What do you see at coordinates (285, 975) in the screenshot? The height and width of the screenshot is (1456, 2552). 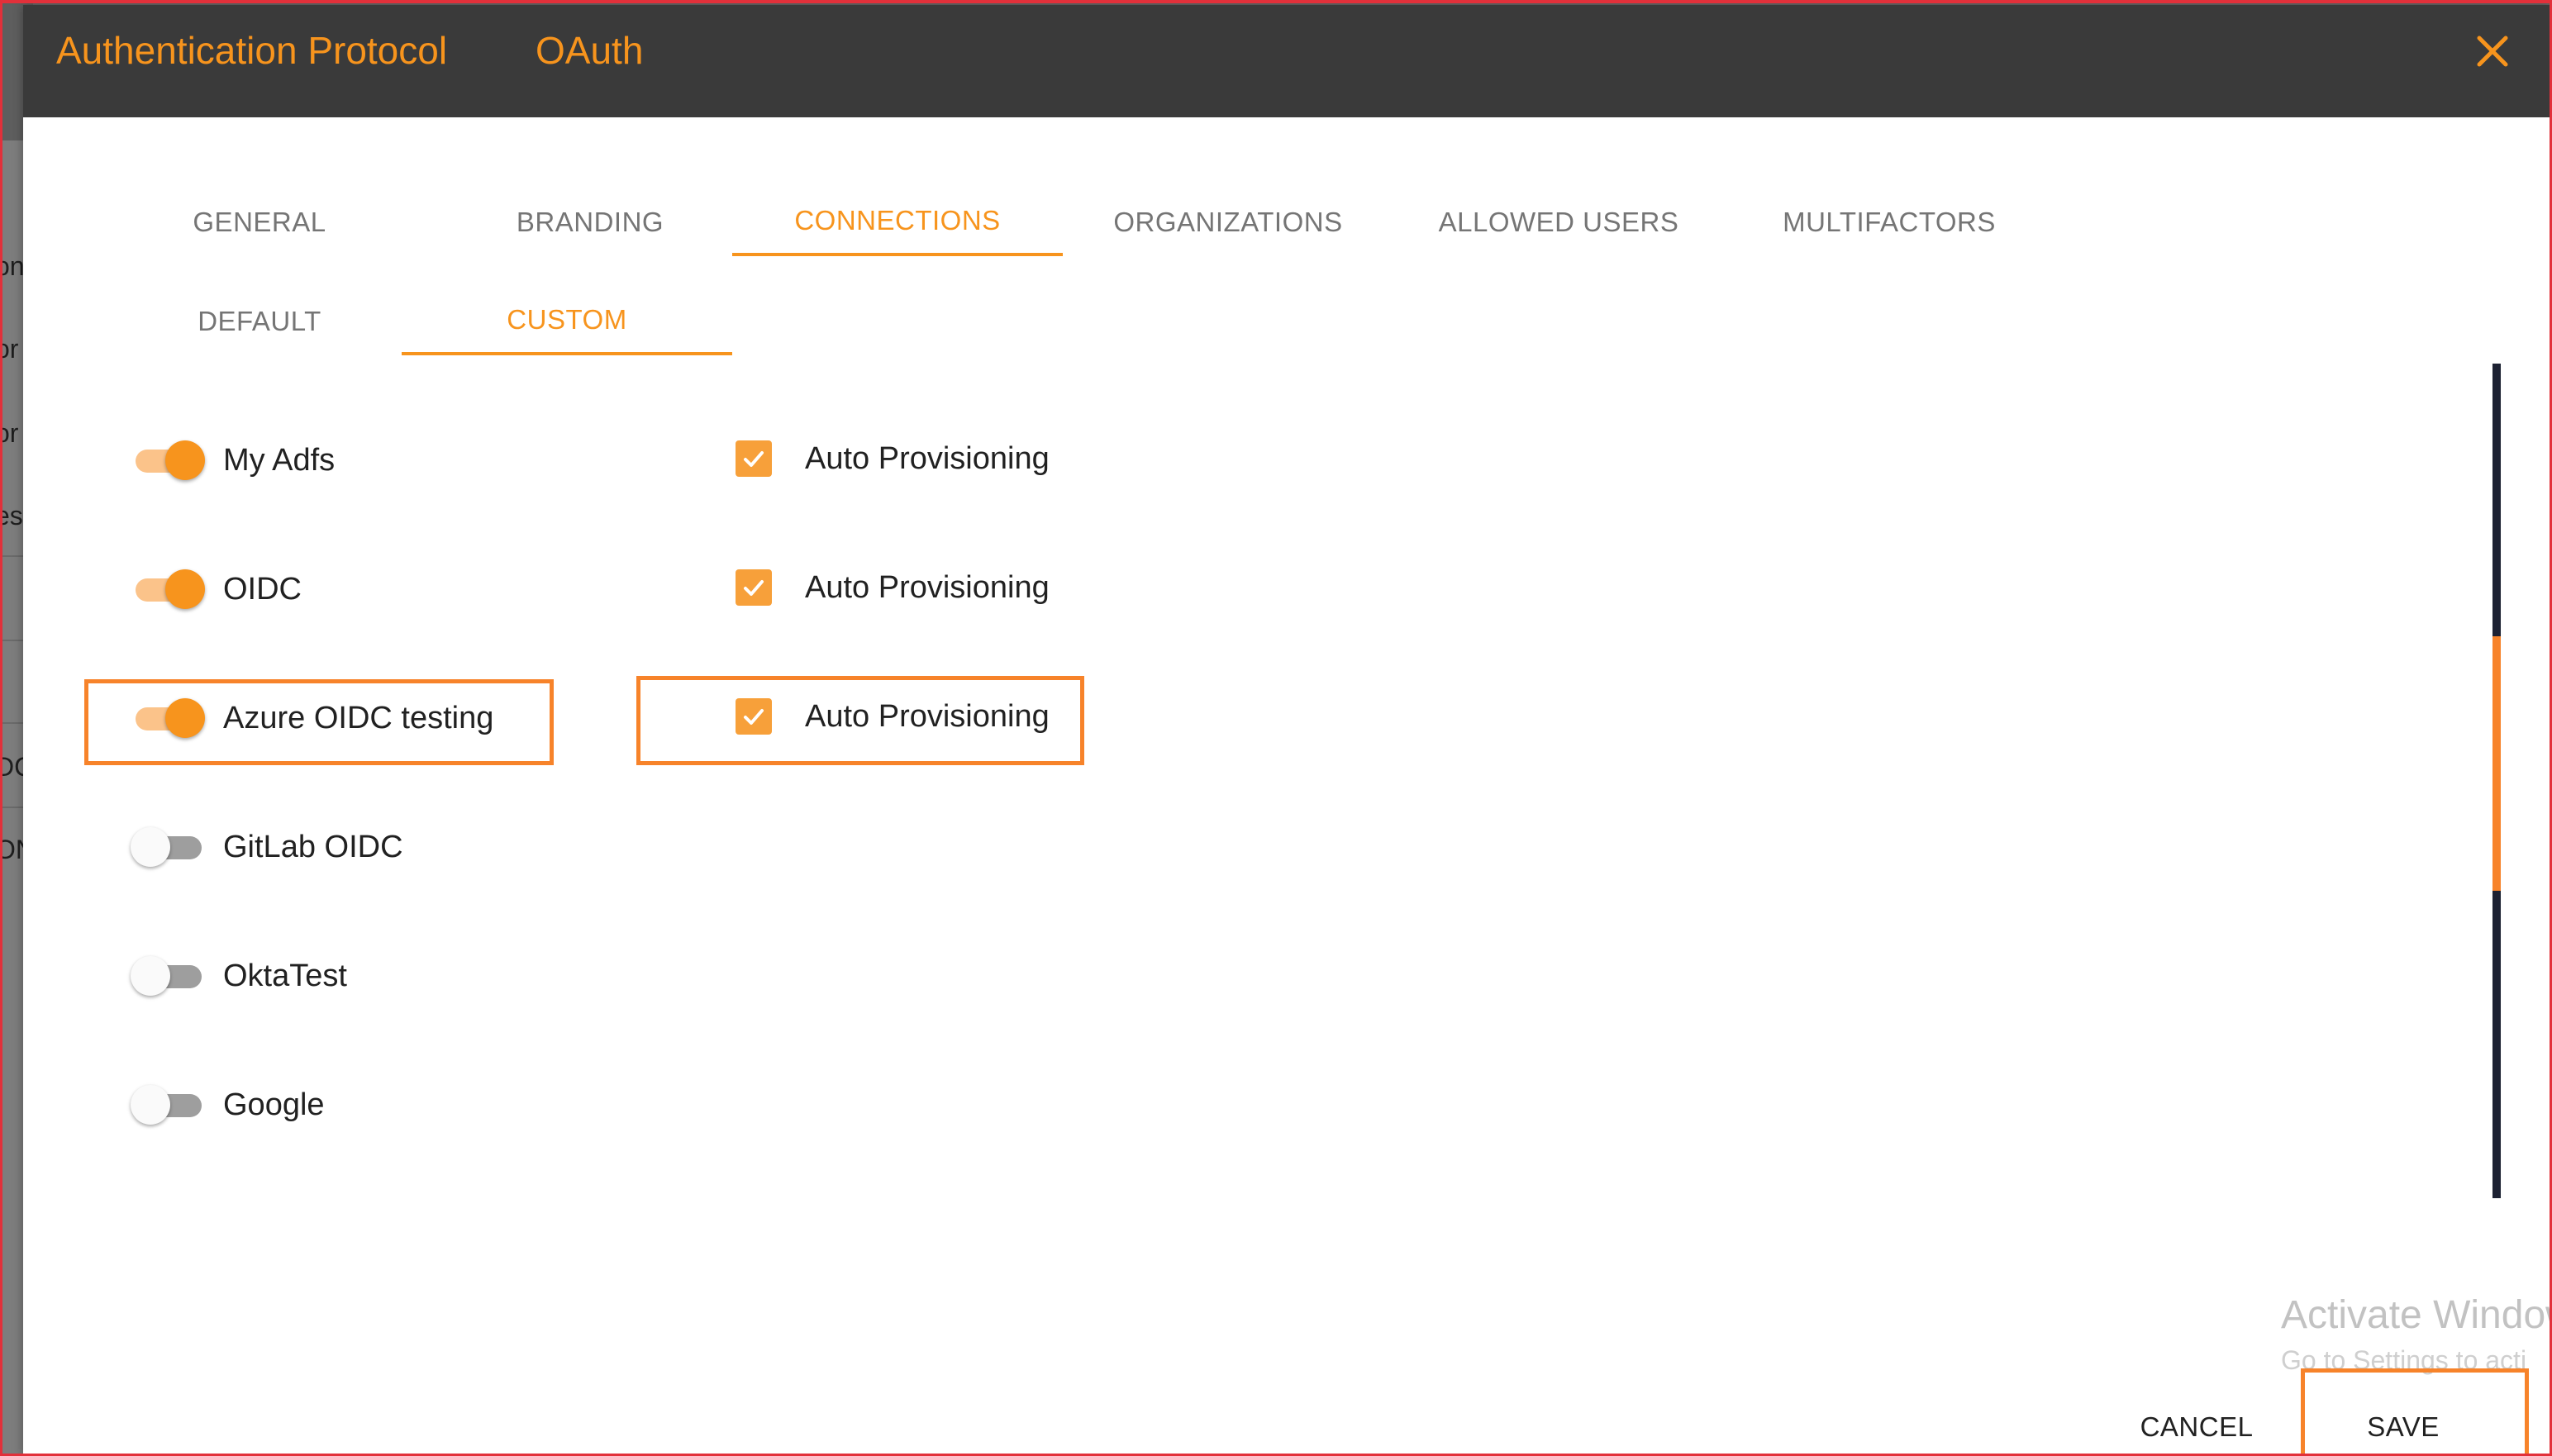 I see `connection-label: OktaTest` at bounding box center [285, 975].